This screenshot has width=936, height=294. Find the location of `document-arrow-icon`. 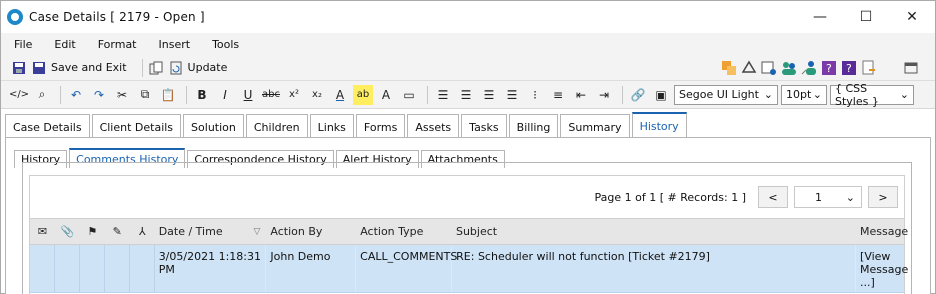

document-arrow-icon is located at coordinates (869, 68).